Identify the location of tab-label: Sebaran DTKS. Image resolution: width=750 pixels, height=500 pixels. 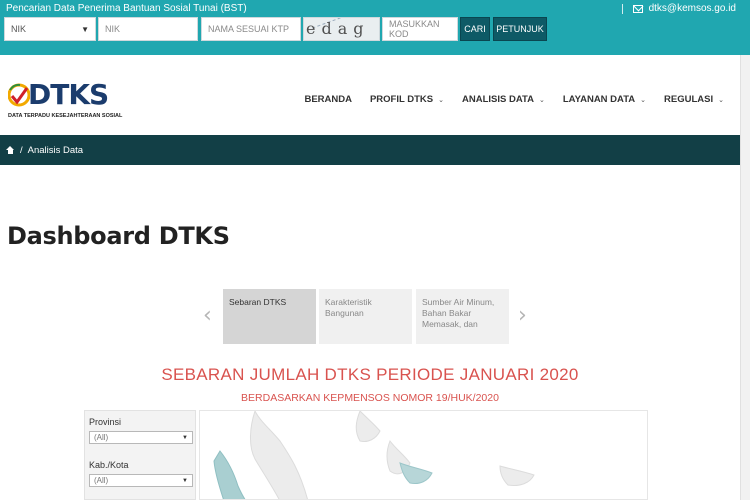
(258, 302).